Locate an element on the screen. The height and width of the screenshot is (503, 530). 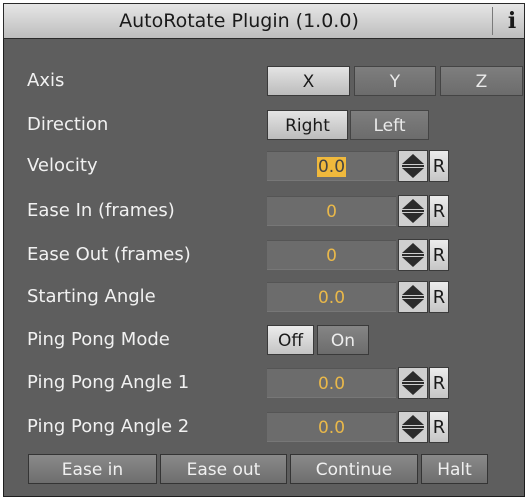
ease-out-label: Ease Out (frames) is located at coordinates (109, 254).